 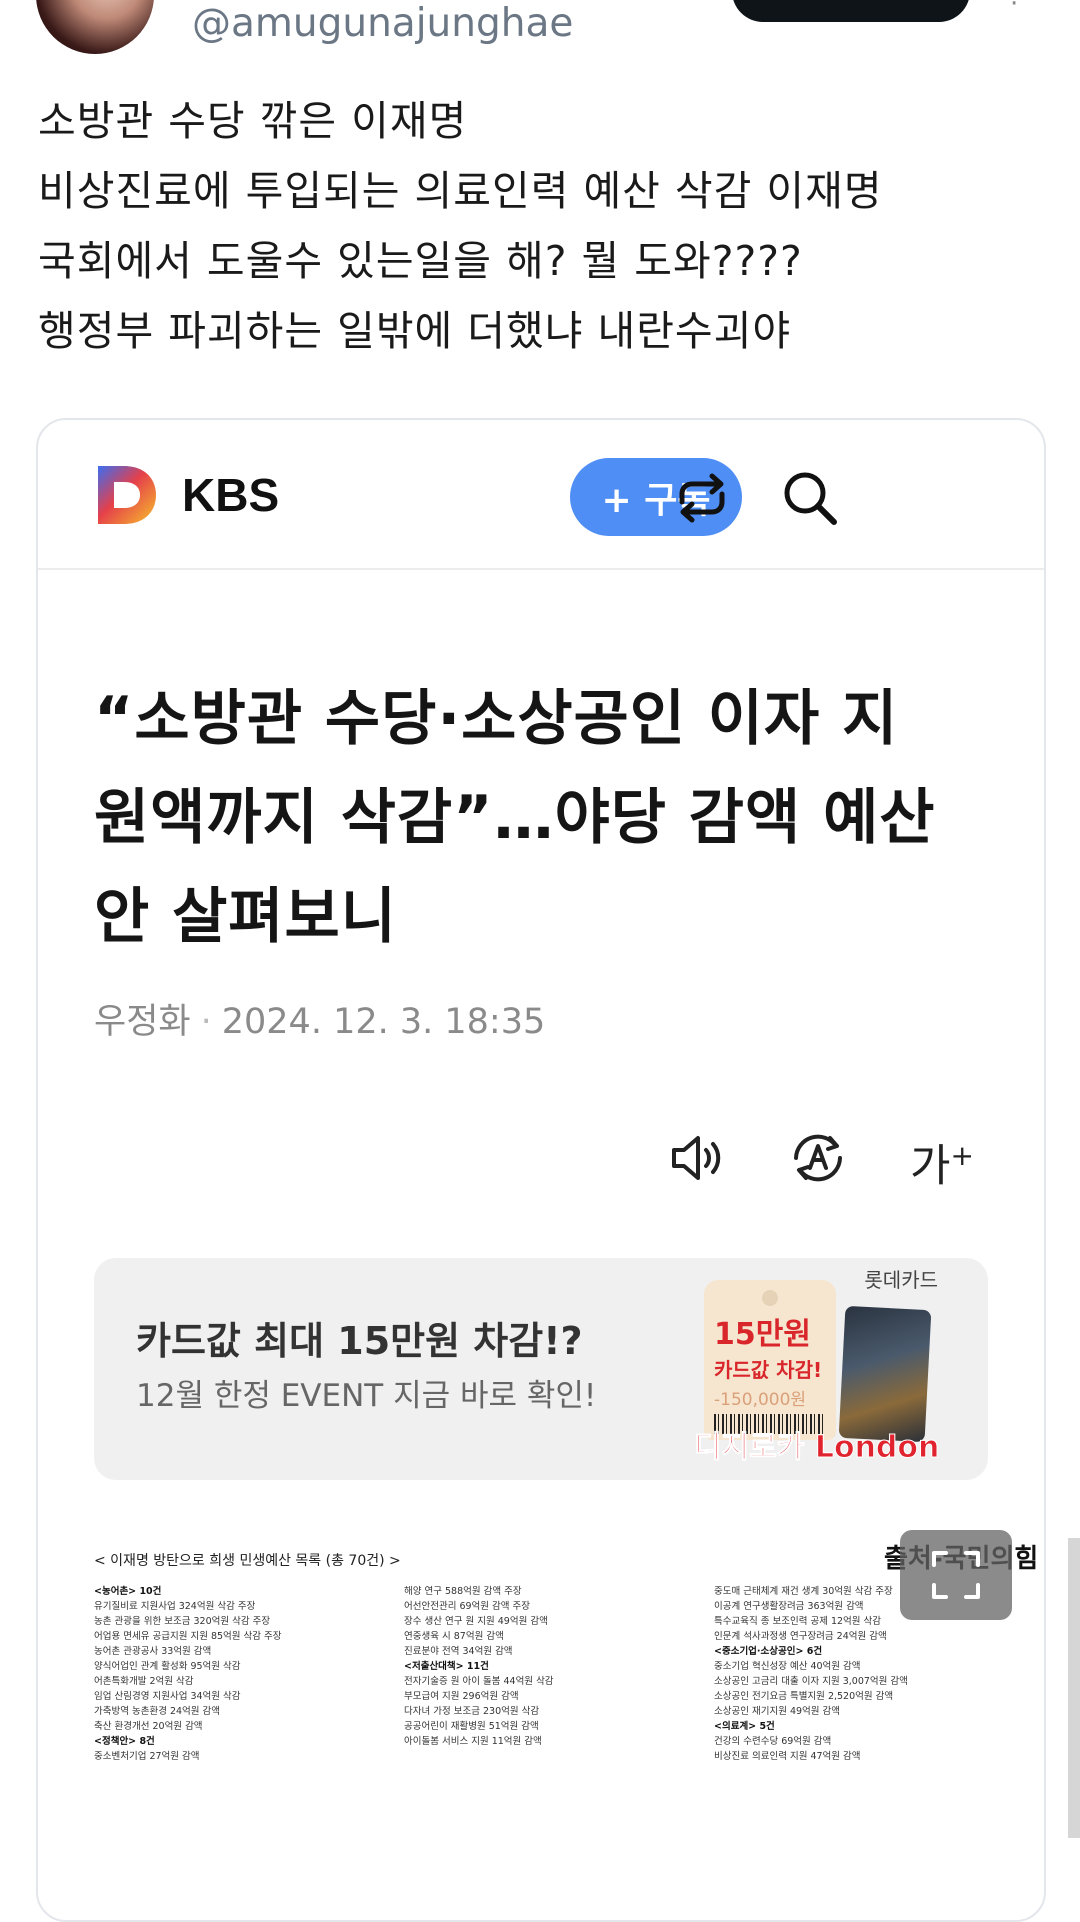 What do you see at coordinates (515, 818) in the screenshot?
I see `headline-line: 원액까지 삭감”…야당 감액 예산` at bounding box center [515, 818].